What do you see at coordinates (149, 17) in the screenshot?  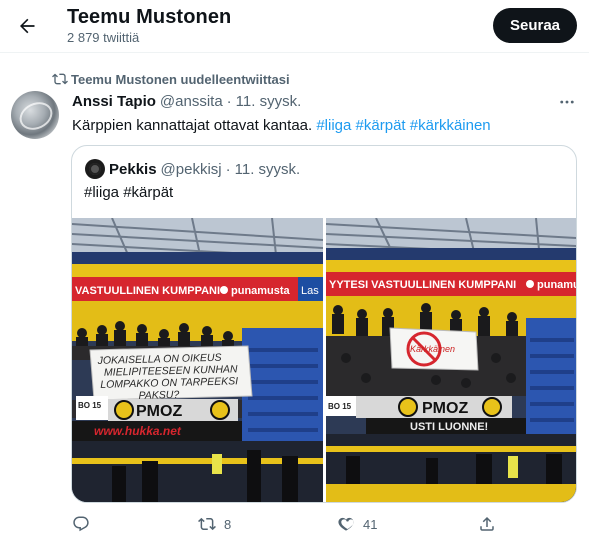 I see `profile-name: Teemu Mustonen` at bounding box center [149, 17].